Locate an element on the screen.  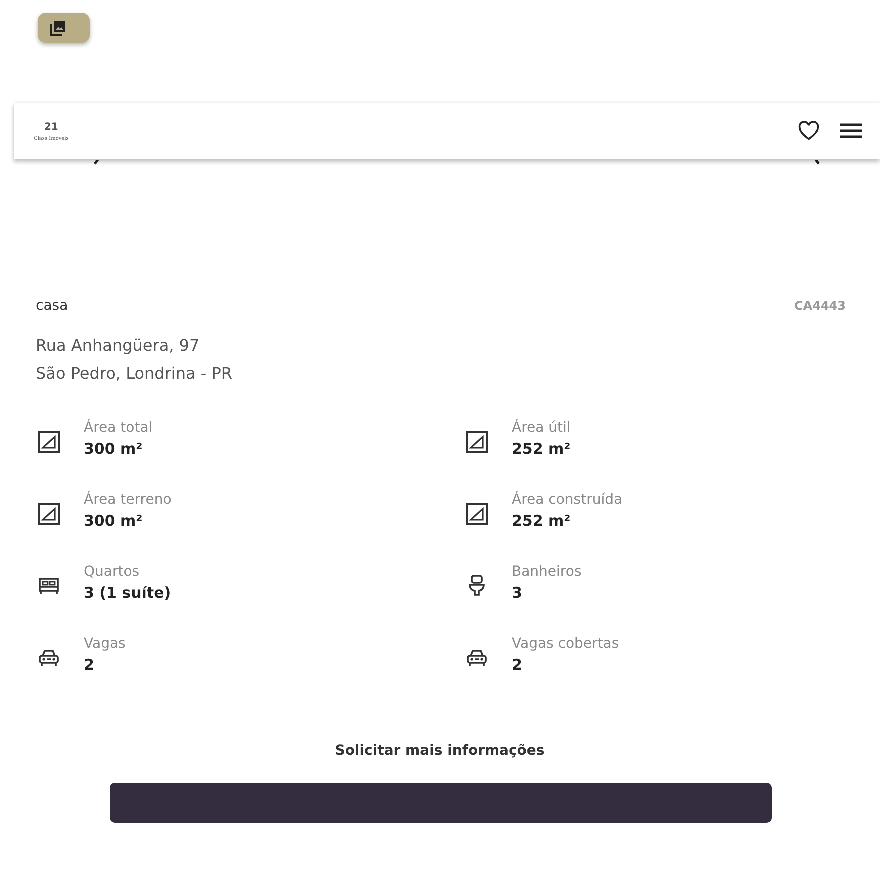
feature-label: Área terreno is located at coordinates (128, 500).